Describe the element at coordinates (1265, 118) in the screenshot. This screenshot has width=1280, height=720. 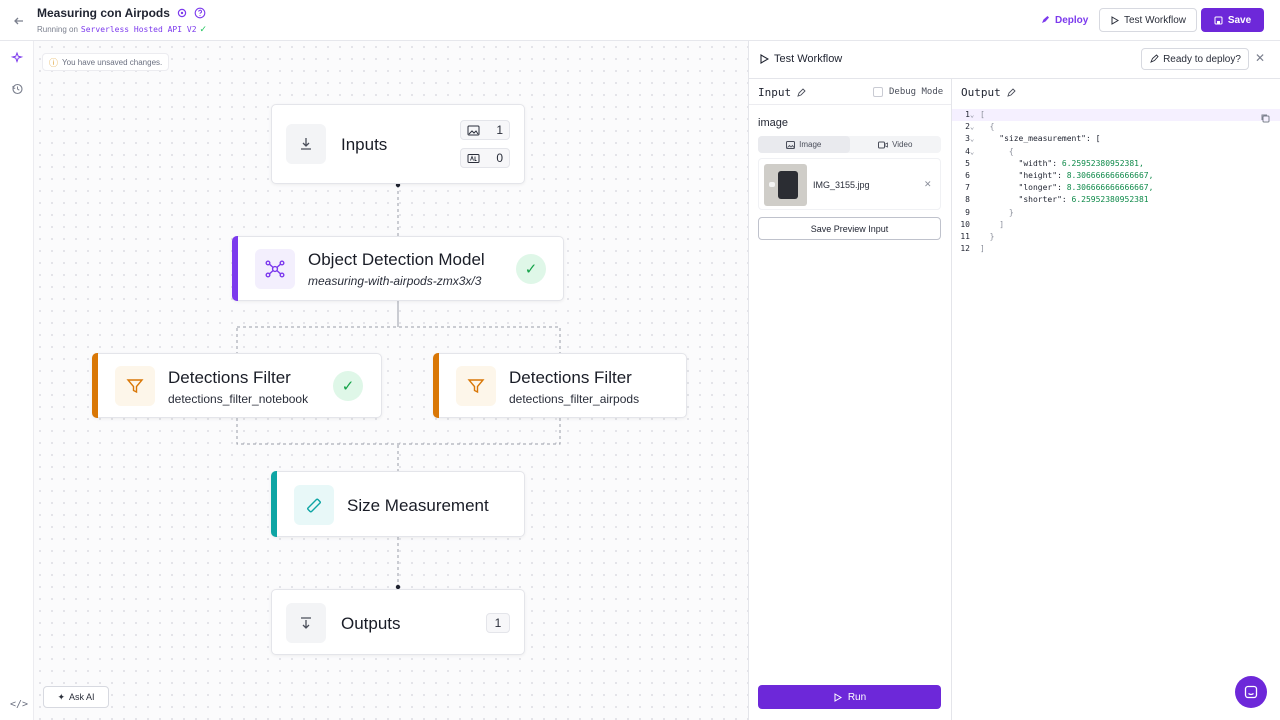
I see `copy-icon` at that location.